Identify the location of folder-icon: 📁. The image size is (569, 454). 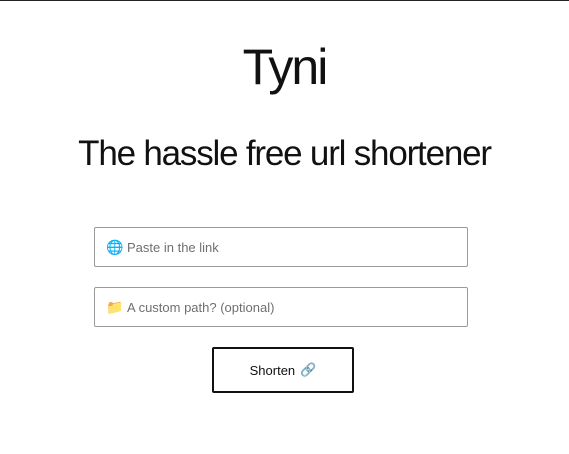
(115, 307).